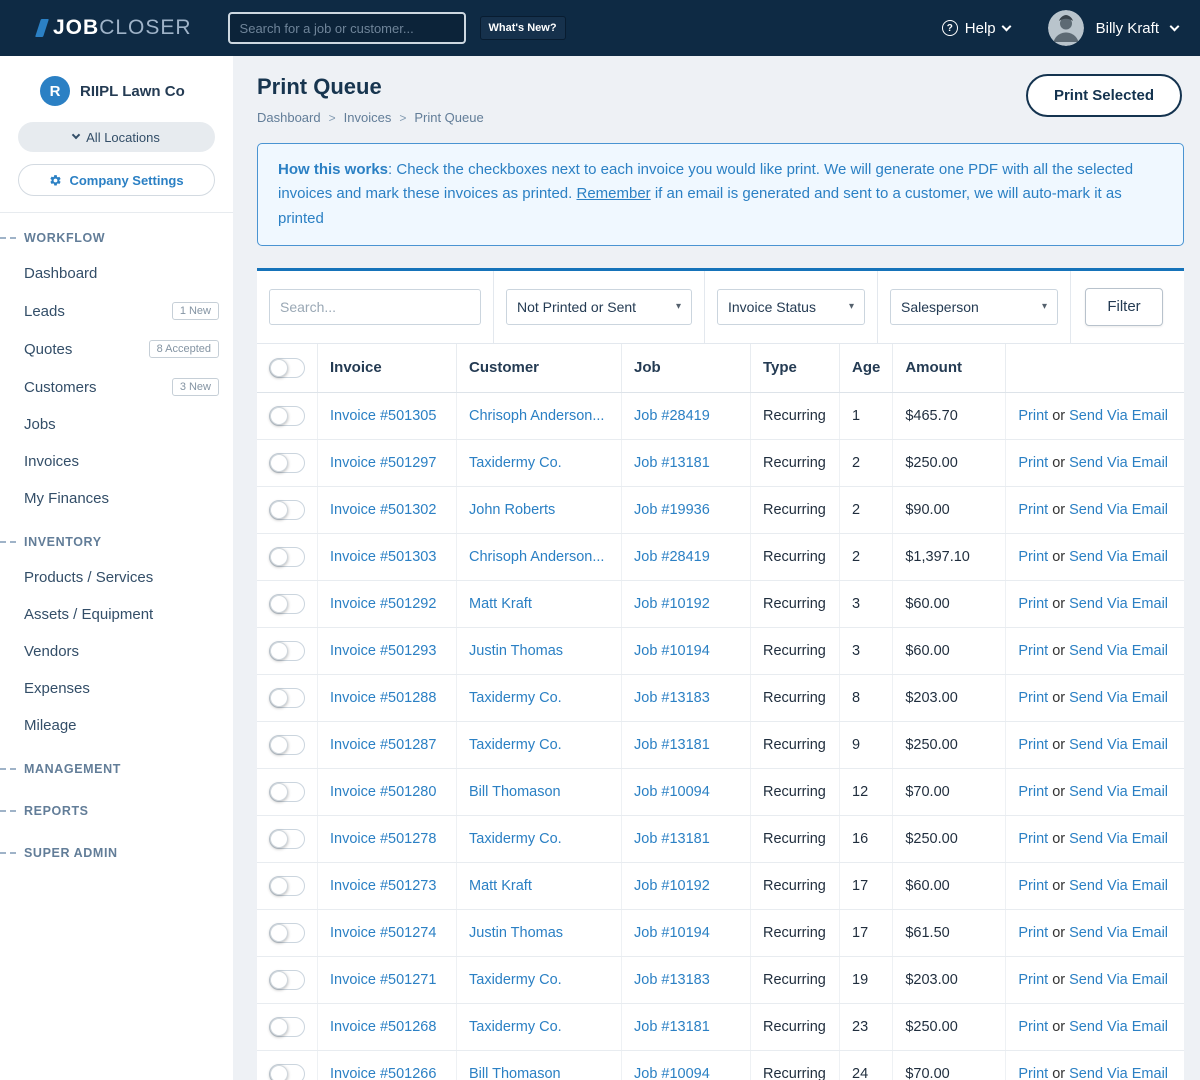 Image resolution: width=1200 pixels, height=1080 pixels. Describe the element at coordinates (672, 510) in the screenshot. I see `job-link: Job #19936` at that location.